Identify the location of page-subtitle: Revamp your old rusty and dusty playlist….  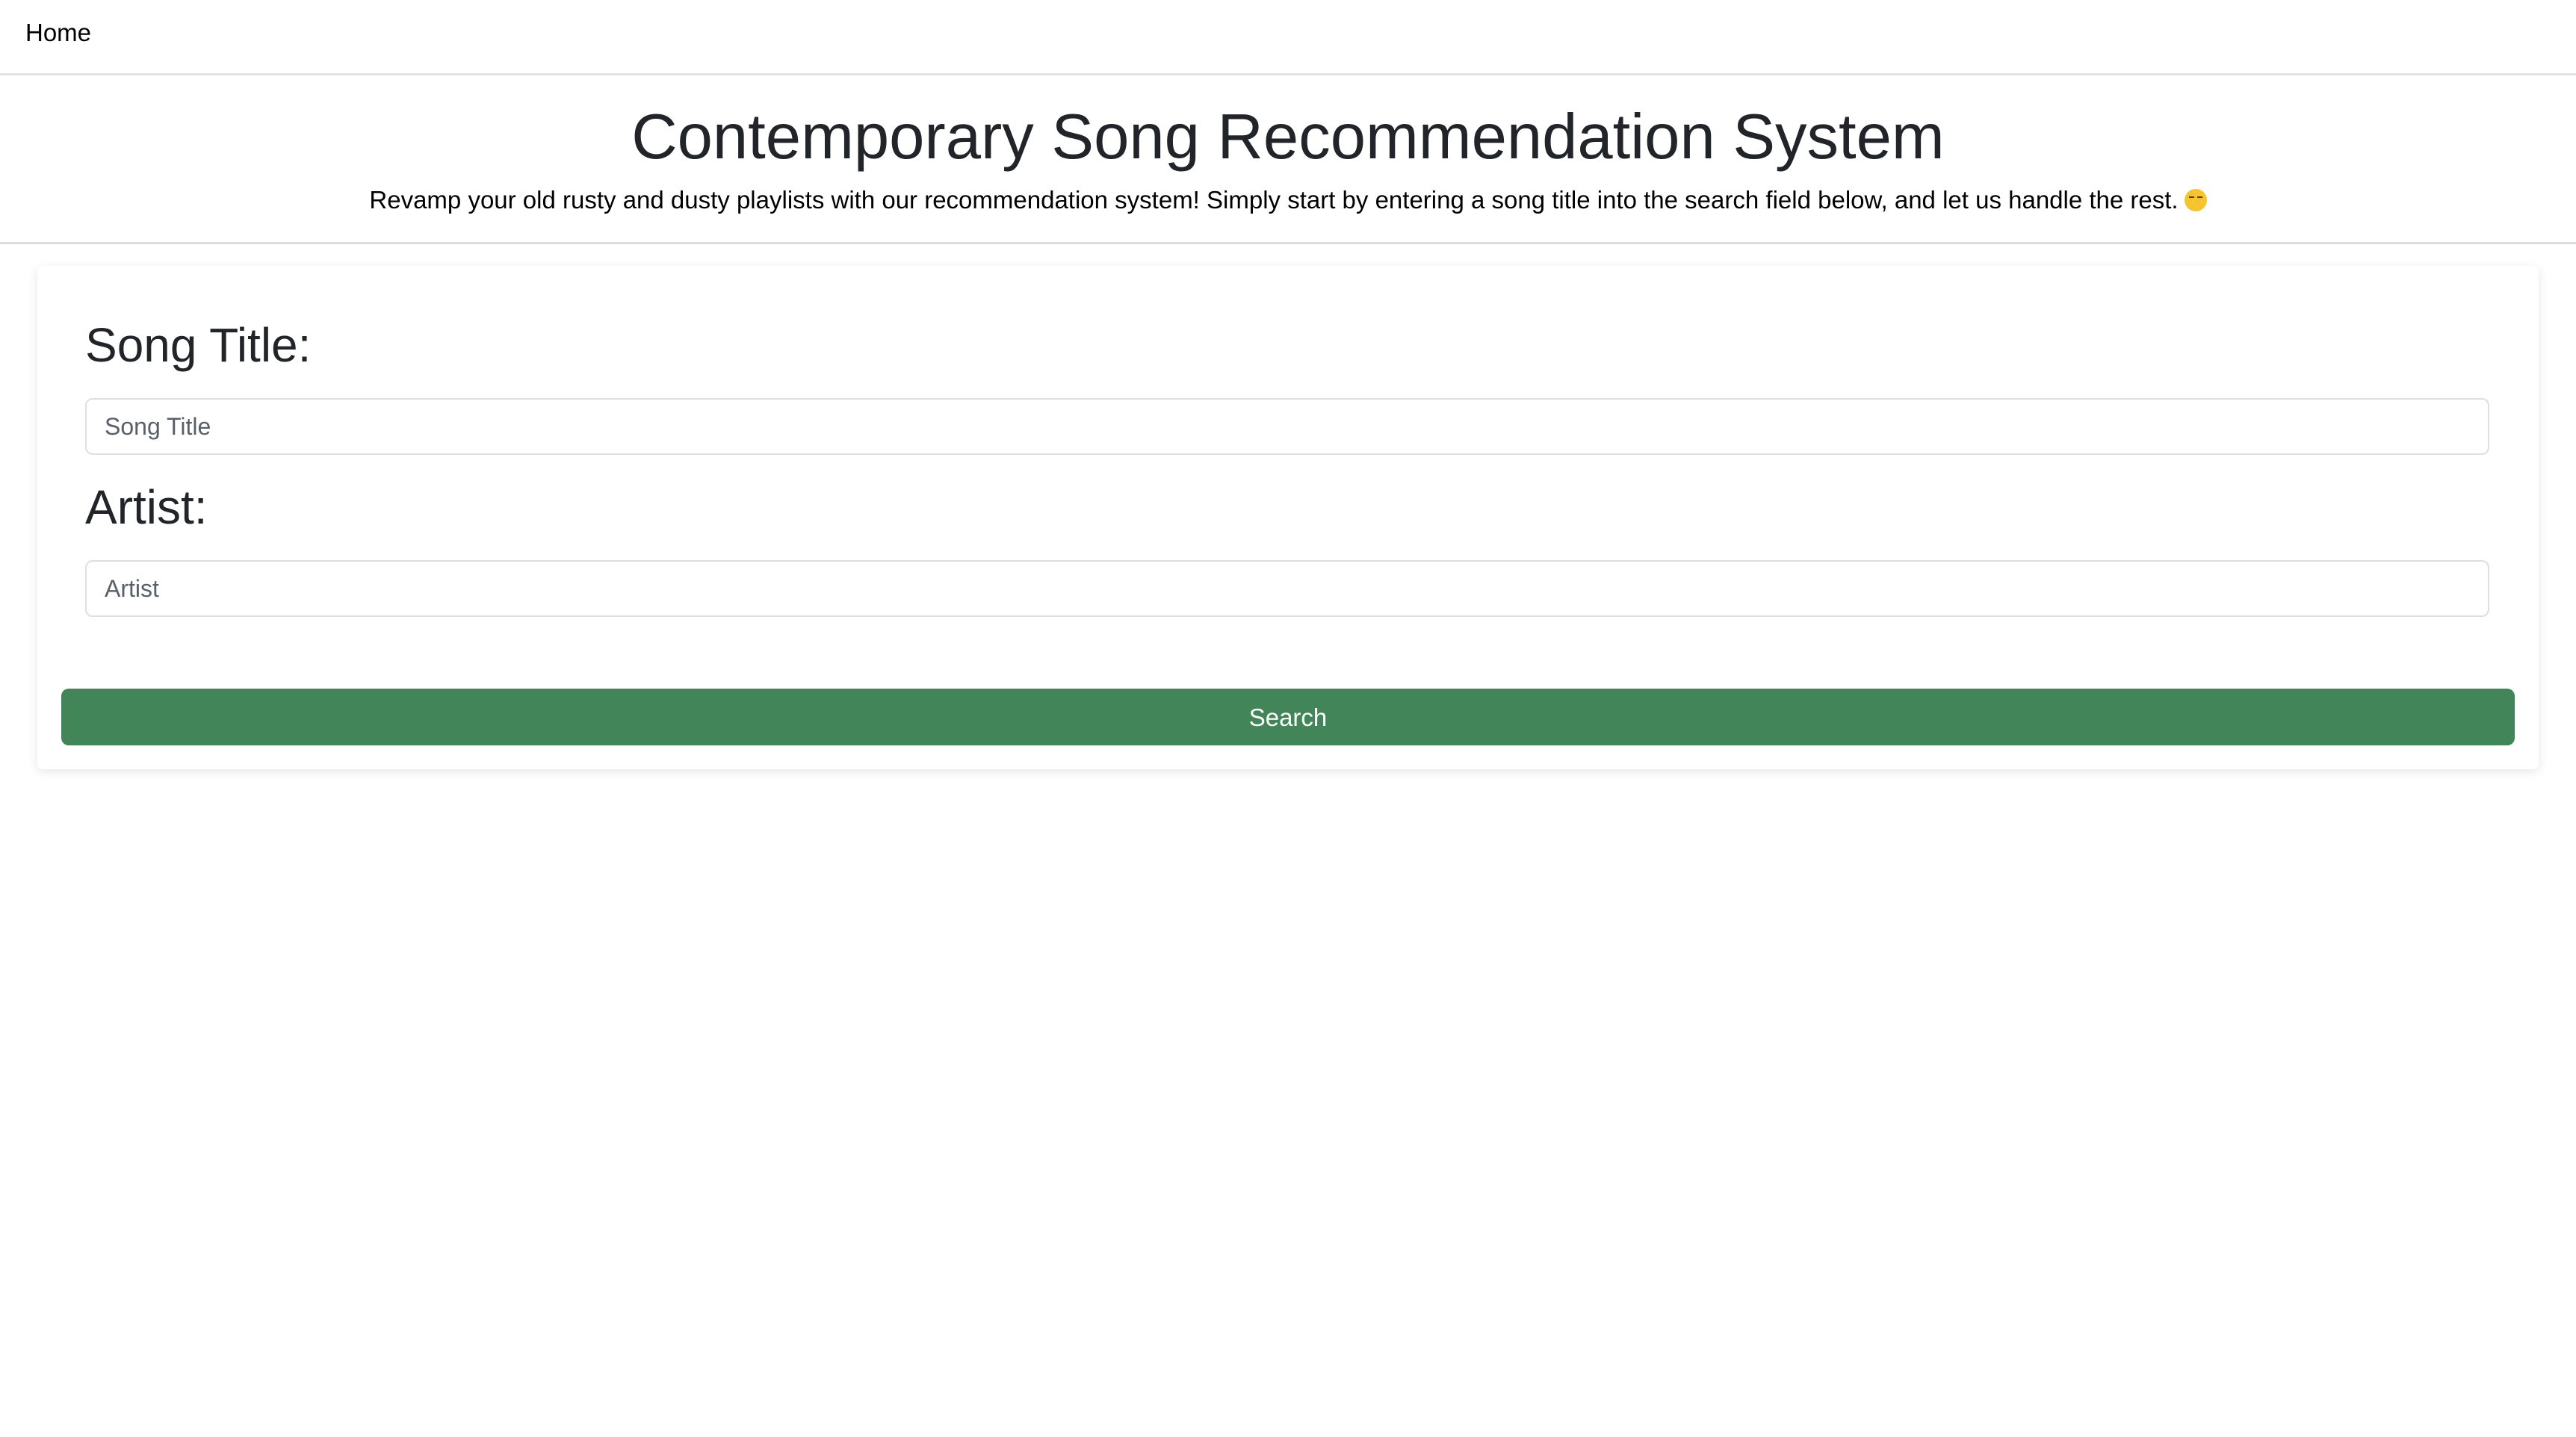
(1288, 200).